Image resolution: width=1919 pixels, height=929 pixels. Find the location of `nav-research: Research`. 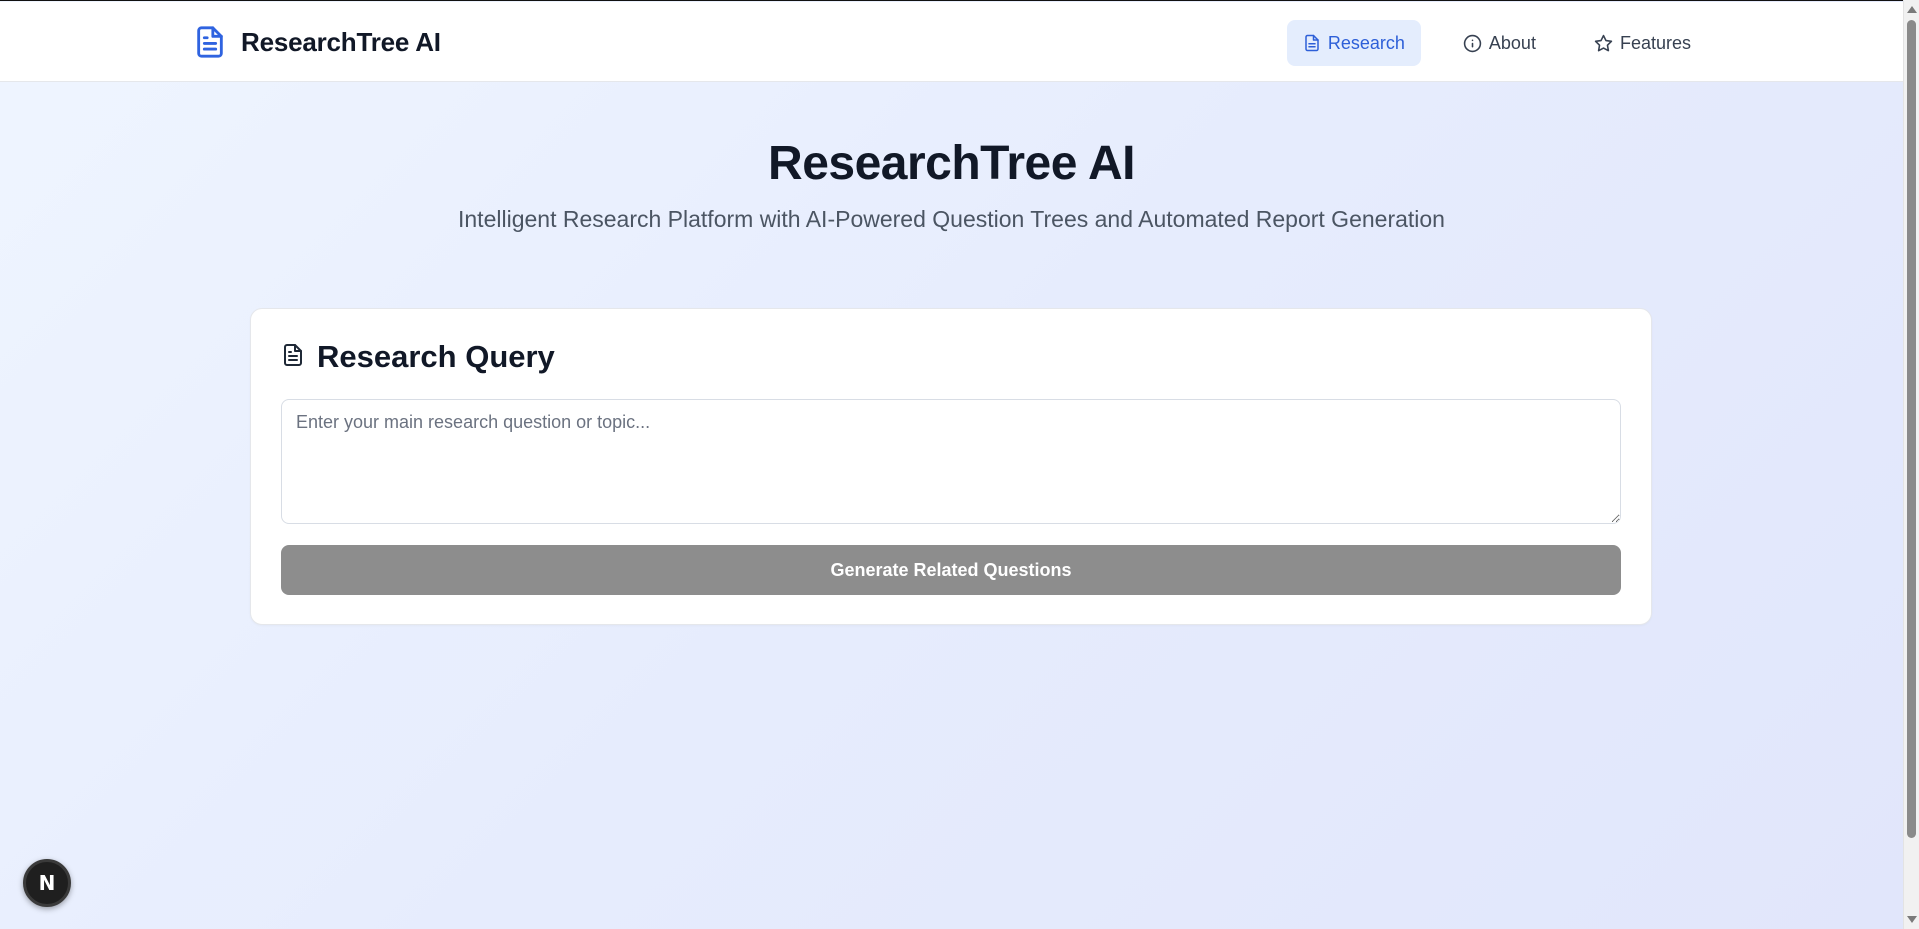

nav-research: Research is located at coordinates (1353, 43).